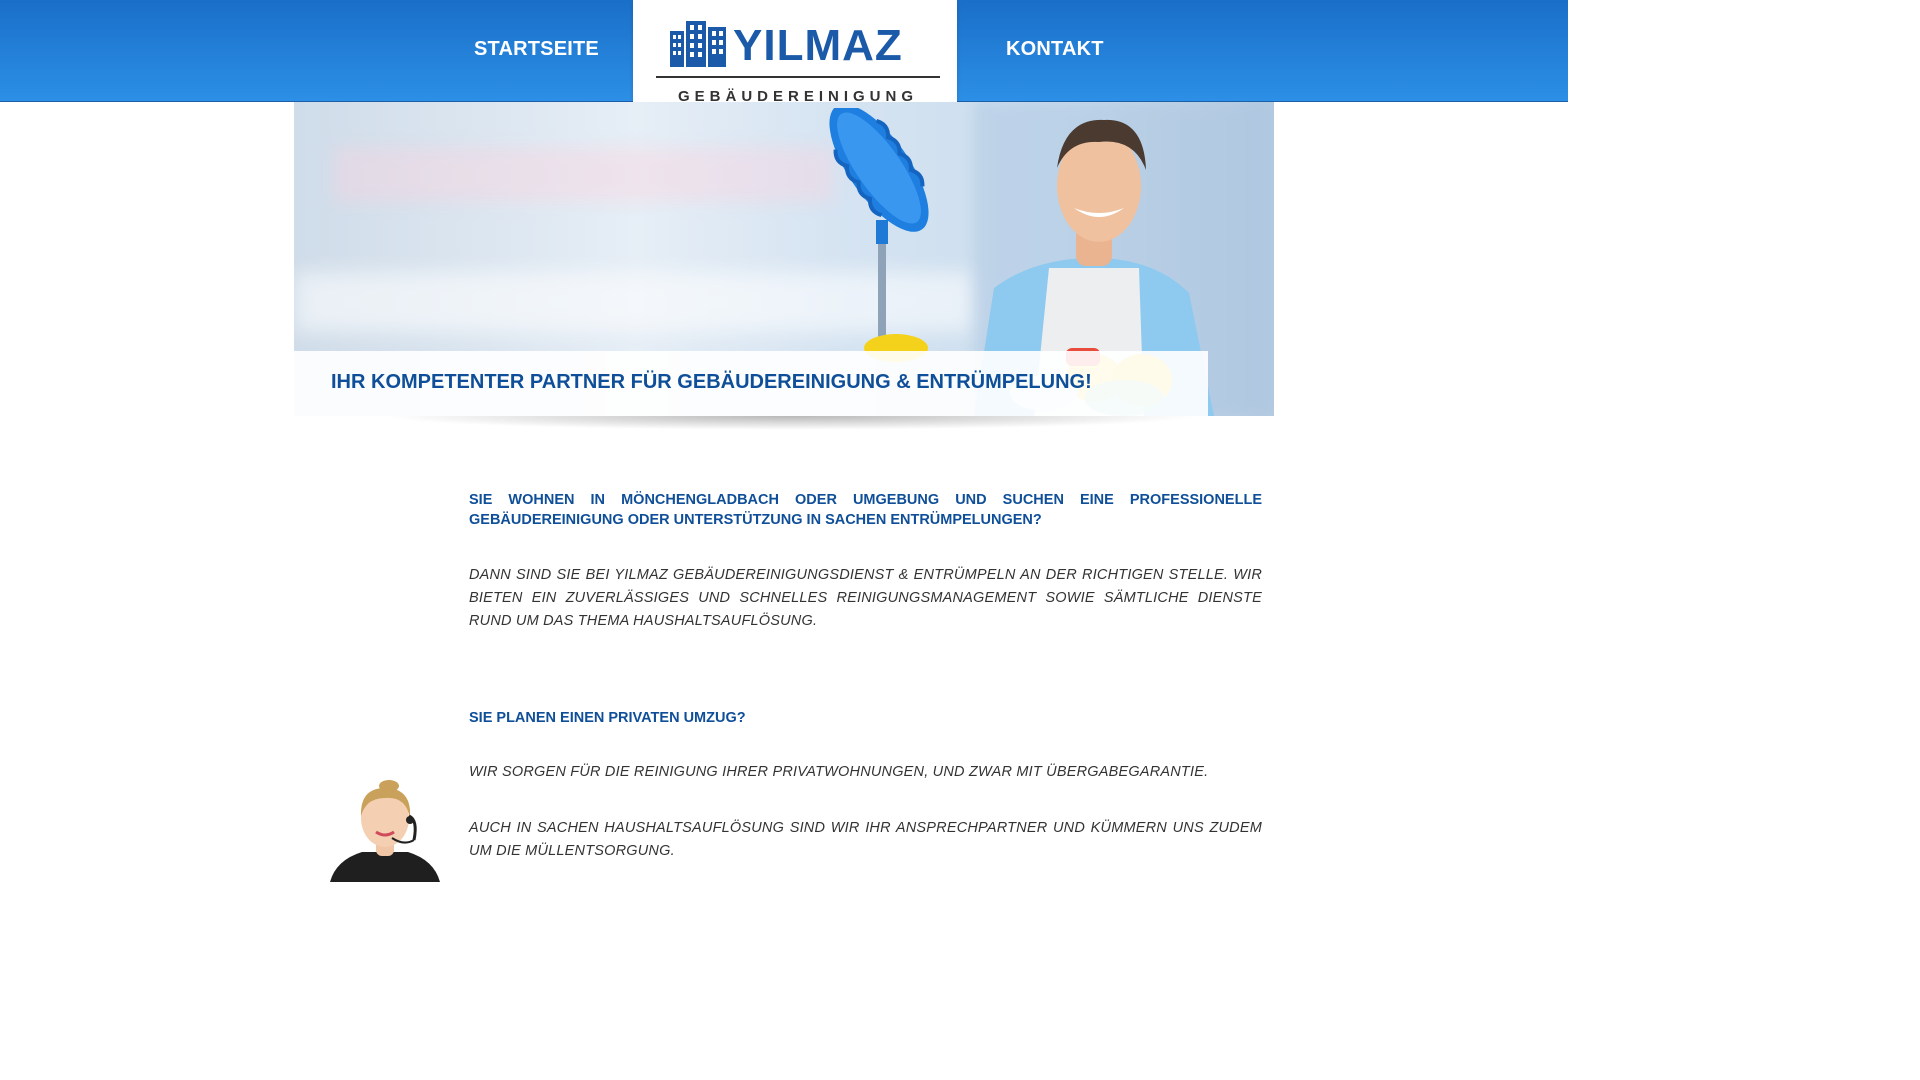 Image resolution: width=1920 pixels, height=1080 pixels. What do you see at coordinates (790, 423) in the screenshot?
I see `hero-shadow` at bounding box center [790, 423].